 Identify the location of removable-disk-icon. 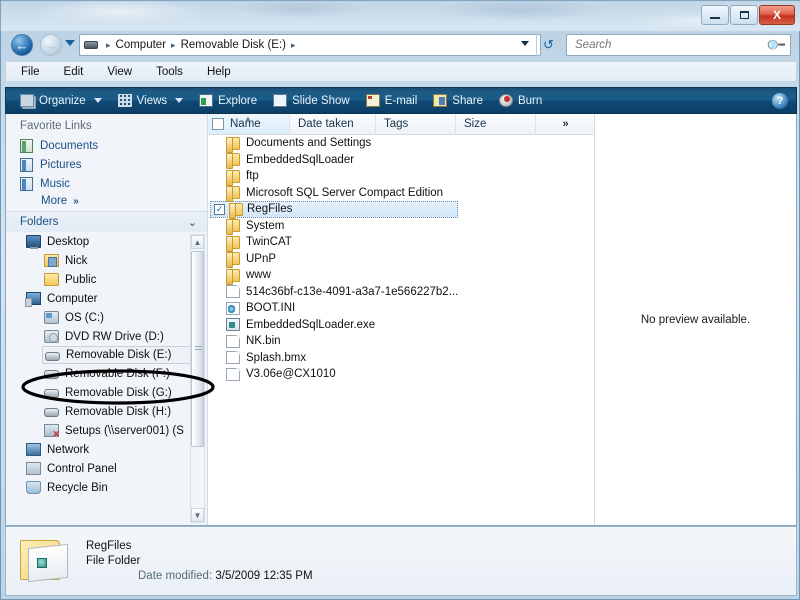
(51, 393).